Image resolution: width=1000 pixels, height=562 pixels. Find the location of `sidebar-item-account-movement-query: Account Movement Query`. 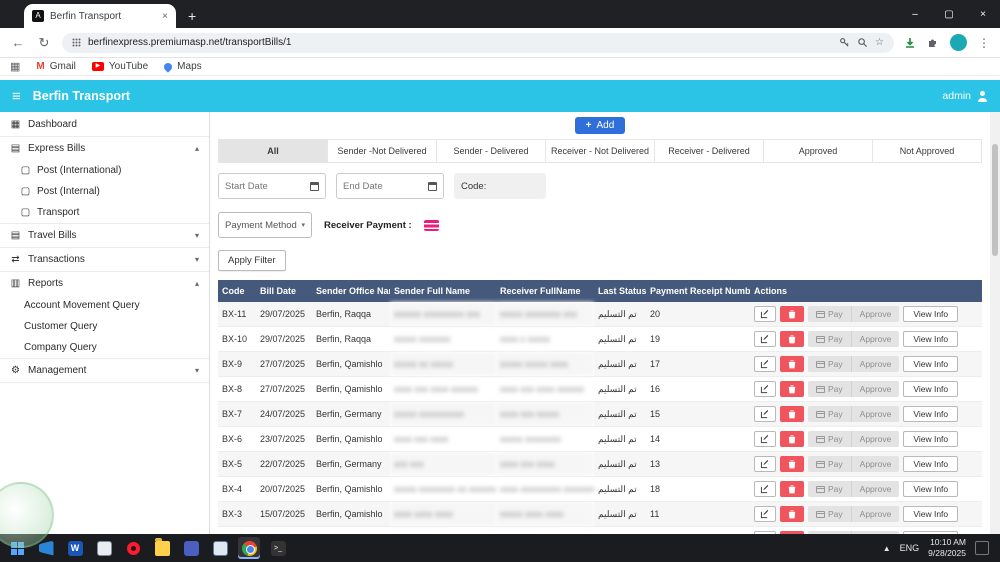

sidebar-item-account-movement-query: Account Movement Query is located at coordinates (104, 305).